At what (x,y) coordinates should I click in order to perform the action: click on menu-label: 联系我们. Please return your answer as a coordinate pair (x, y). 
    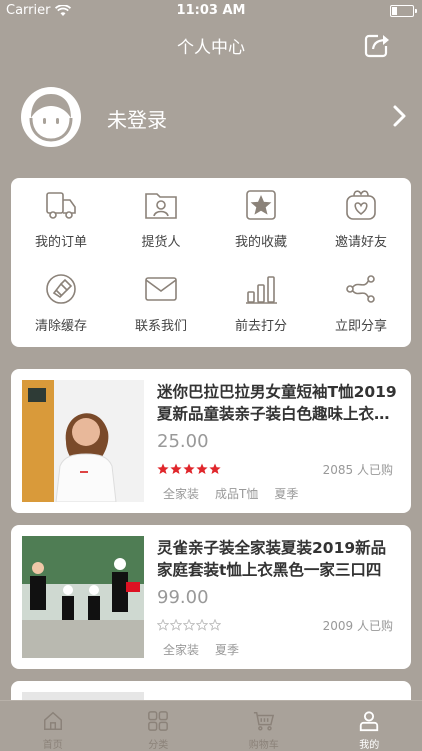
    Looking at the image, I should click on (161, 324).